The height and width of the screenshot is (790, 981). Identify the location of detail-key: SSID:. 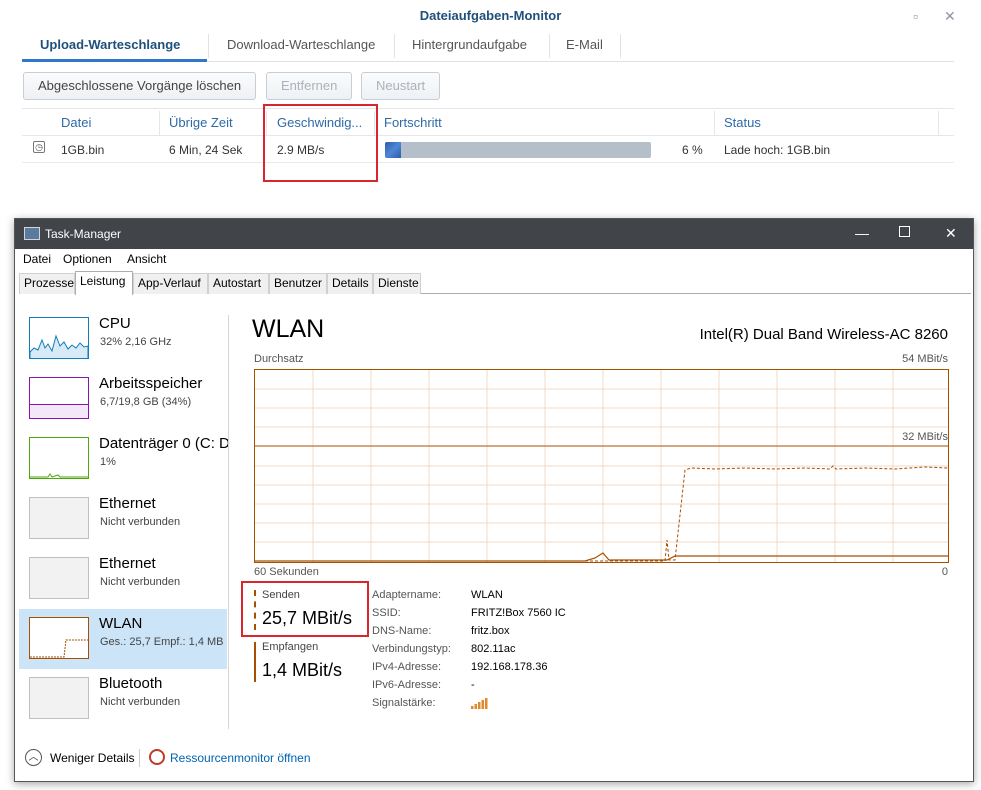
(386, 613).